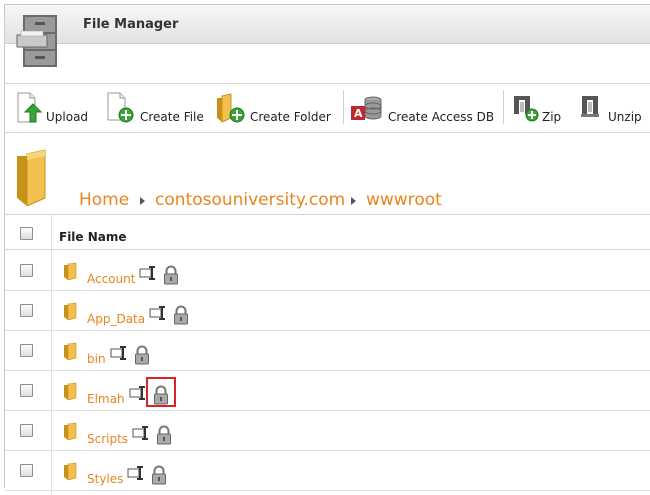  What do you see at coordinates (30, 107) in the screenshot?
I see `upload-icon` at bounding box center [30, 107].